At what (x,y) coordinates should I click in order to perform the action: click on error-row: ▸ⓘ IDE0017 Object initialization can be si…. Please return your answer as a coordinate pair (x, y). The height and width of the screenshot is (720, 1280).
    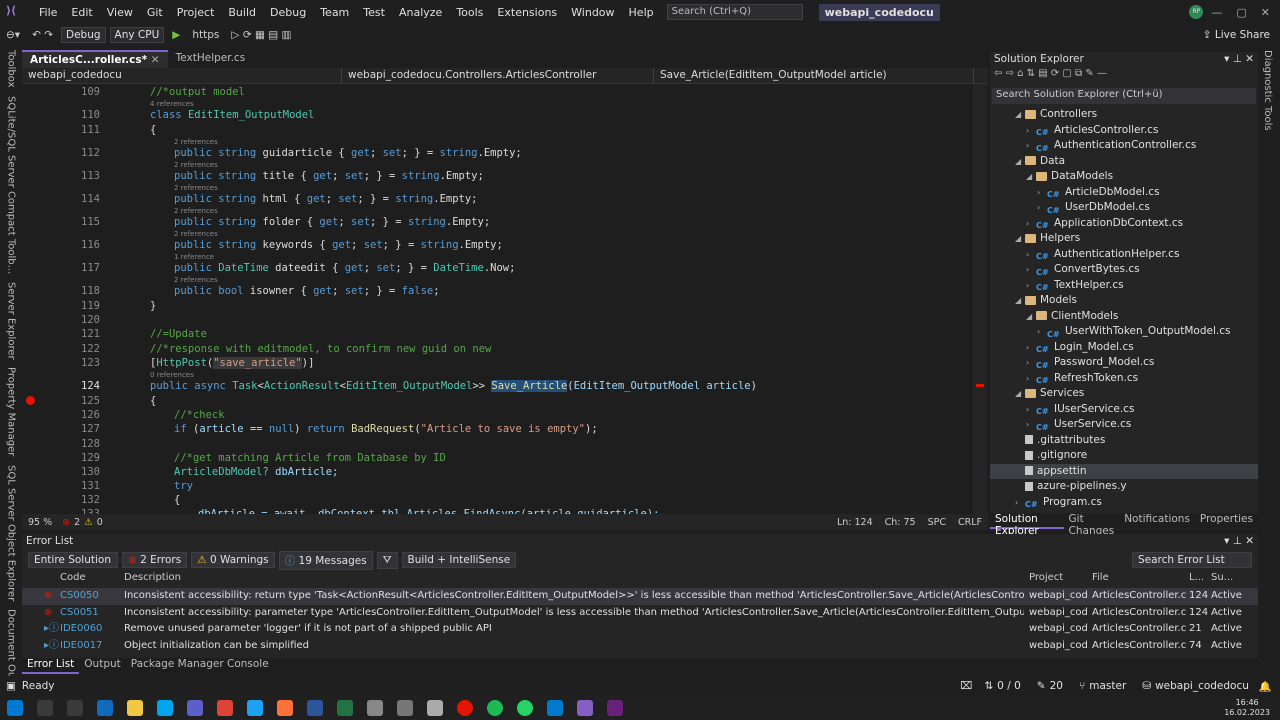
    Looking at the image, I should click on (640, 646).